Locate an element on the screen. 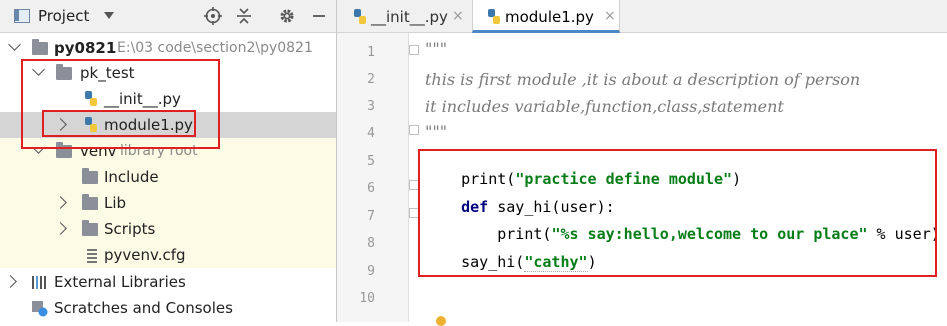 The height and width of the screenshot is (326, 947). intention-bulb-icon is located at coordinates (441, 321).